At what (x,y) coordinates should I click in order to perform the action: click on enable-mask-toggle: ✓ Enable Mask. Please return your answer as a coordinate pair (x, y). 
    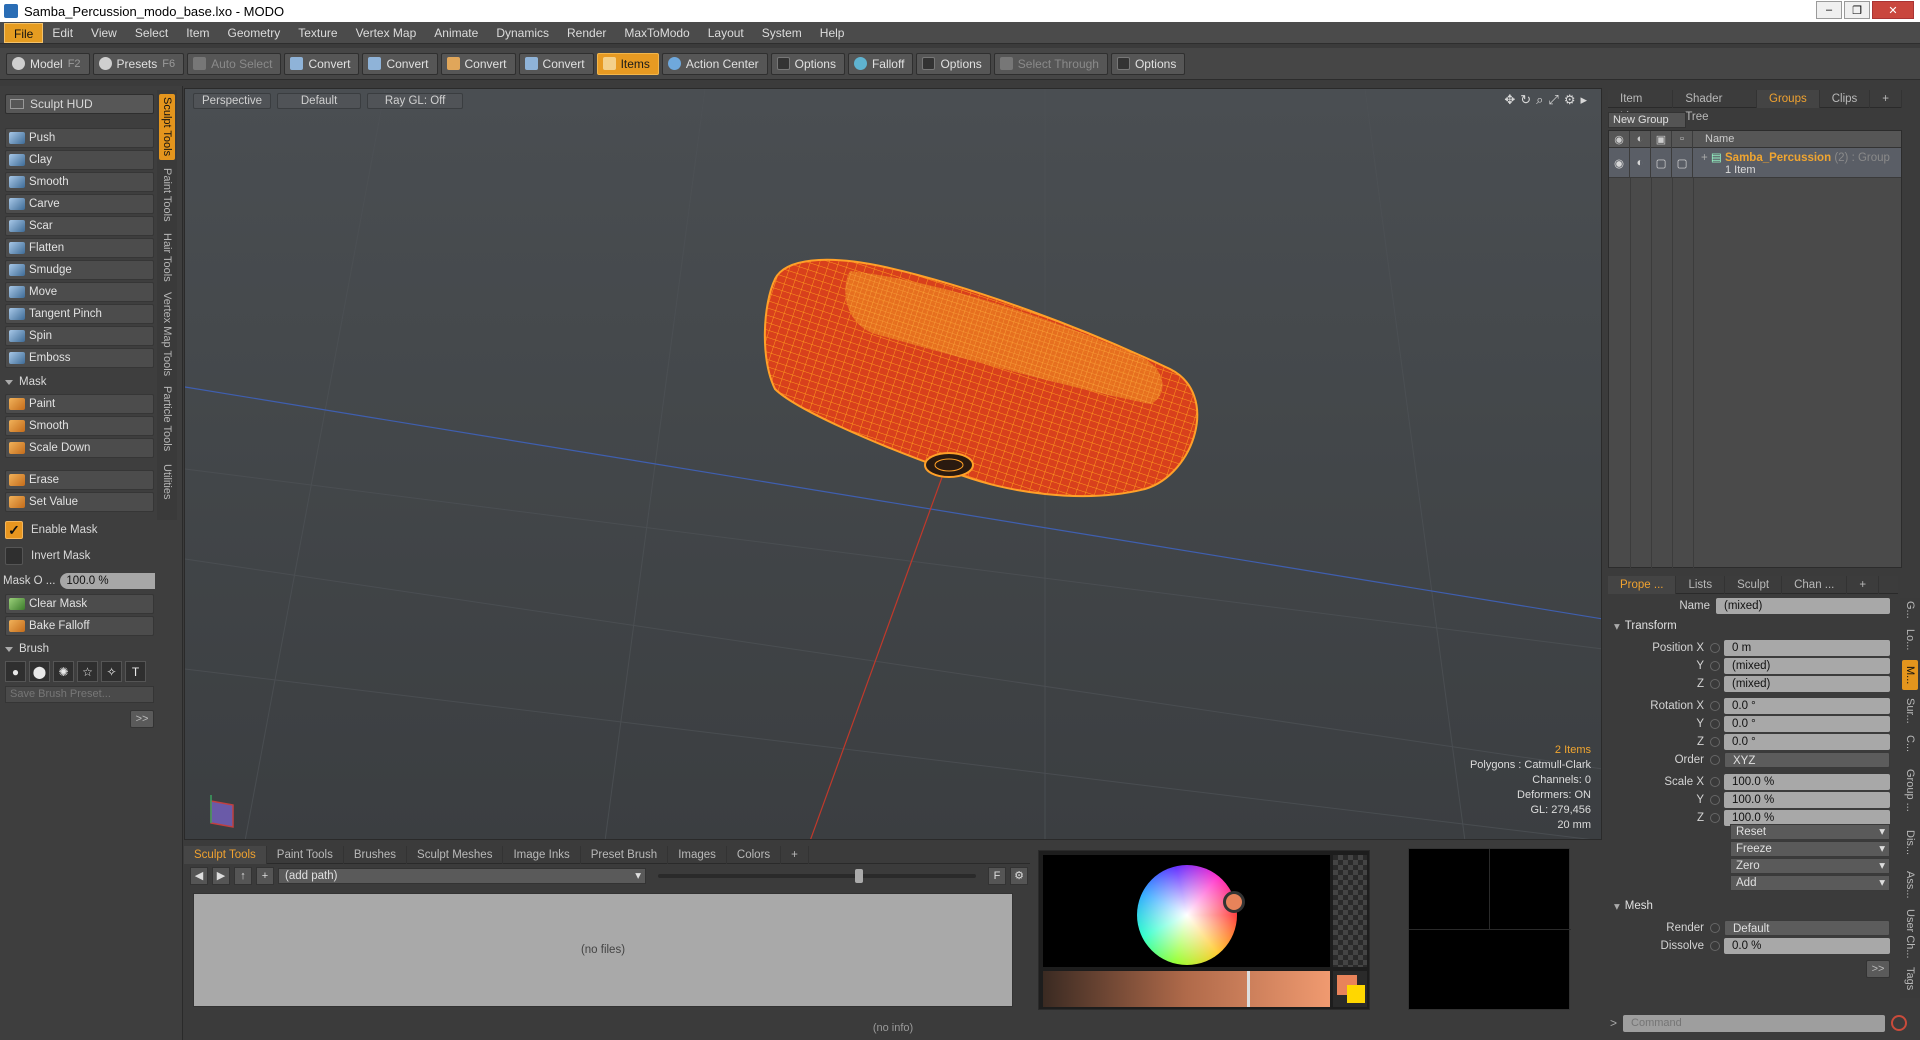
    Looking at the image, I should click on (79, 530).